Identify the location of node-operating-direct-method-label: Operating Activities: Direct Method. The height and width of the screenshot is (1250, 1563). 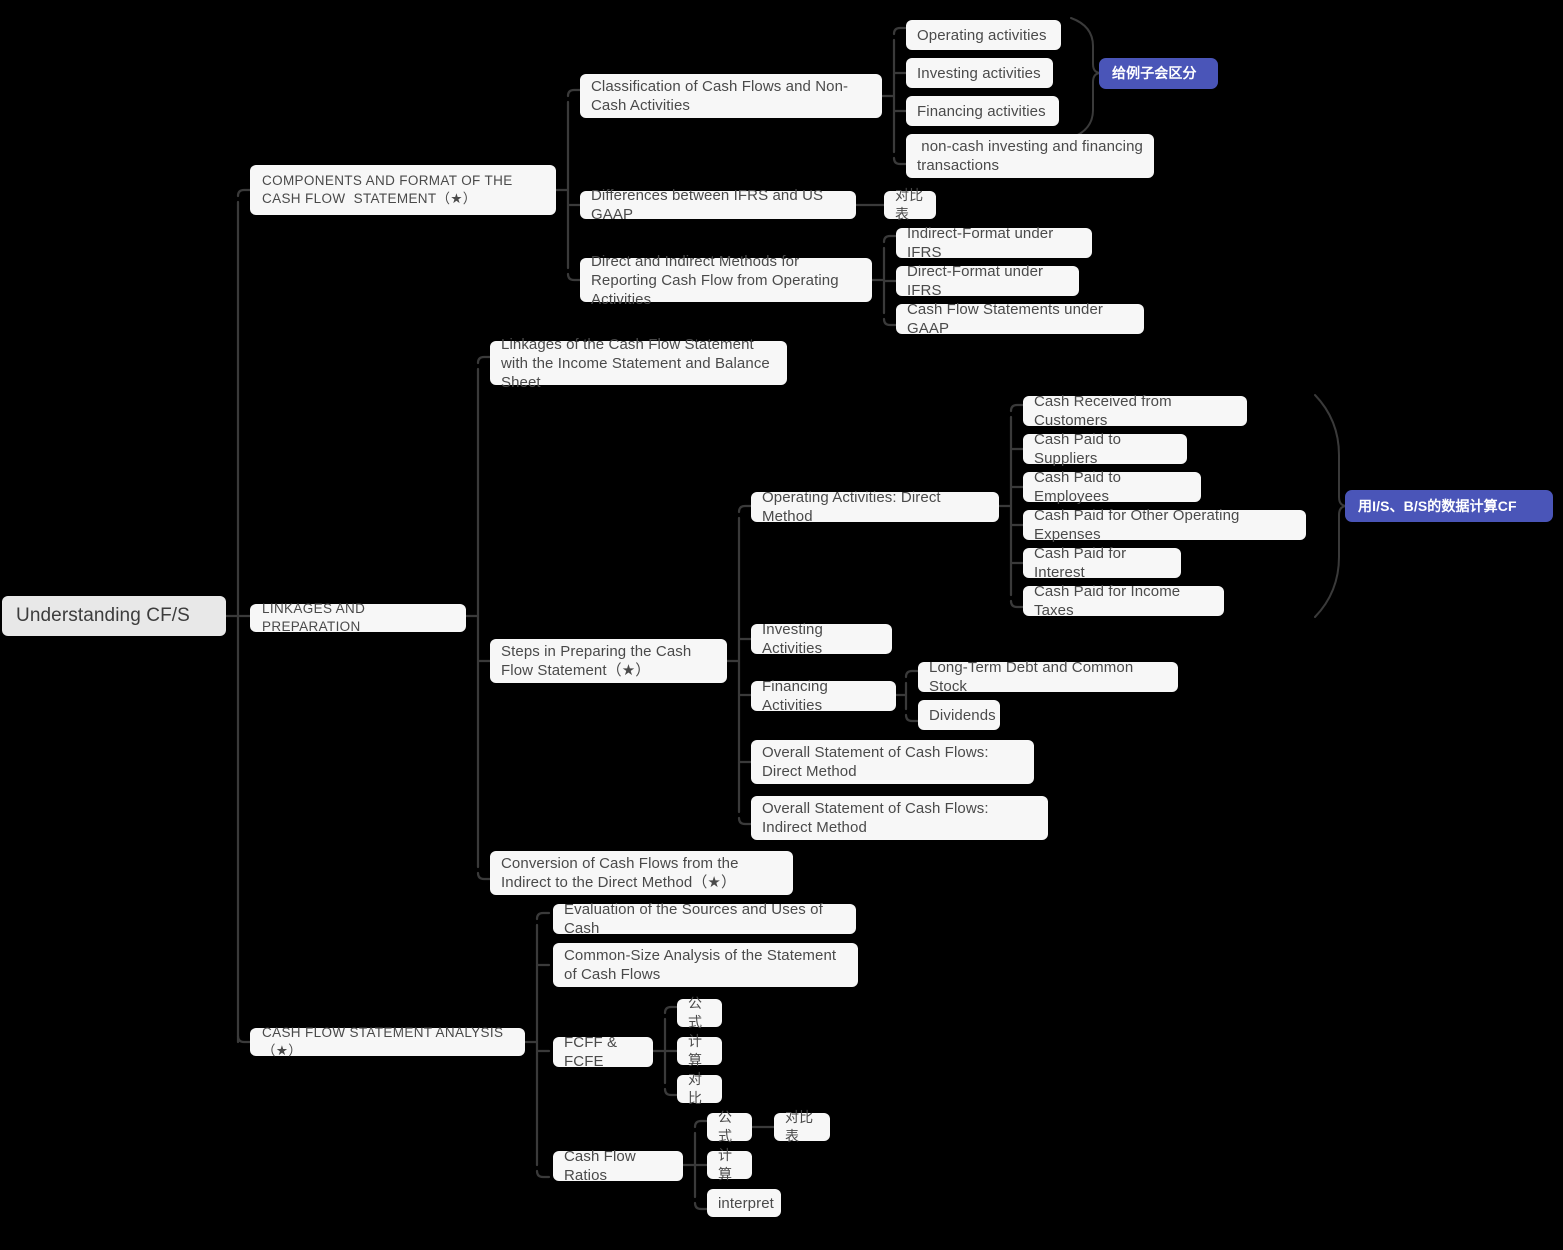
(853, 507).